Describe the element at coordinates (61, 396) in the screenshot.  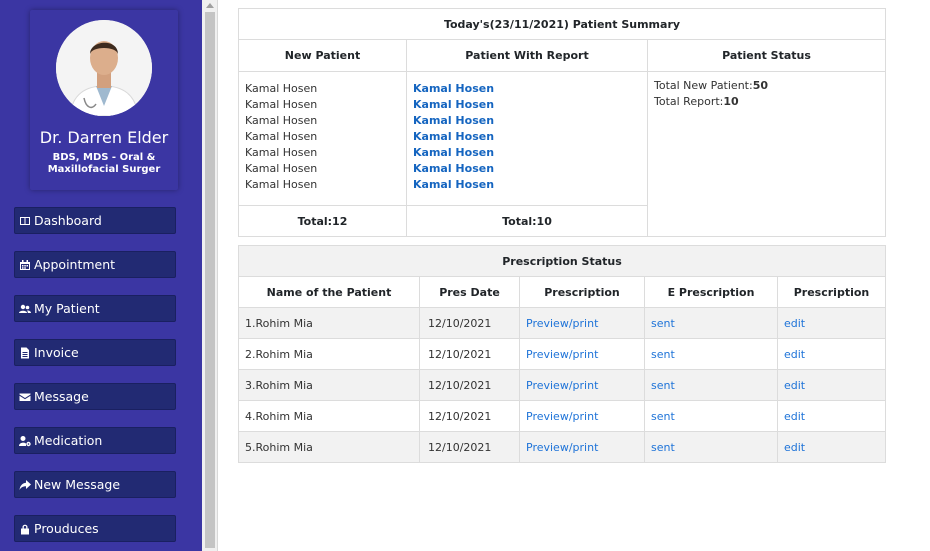
I see `sidebar-item-label: Message` at that location.